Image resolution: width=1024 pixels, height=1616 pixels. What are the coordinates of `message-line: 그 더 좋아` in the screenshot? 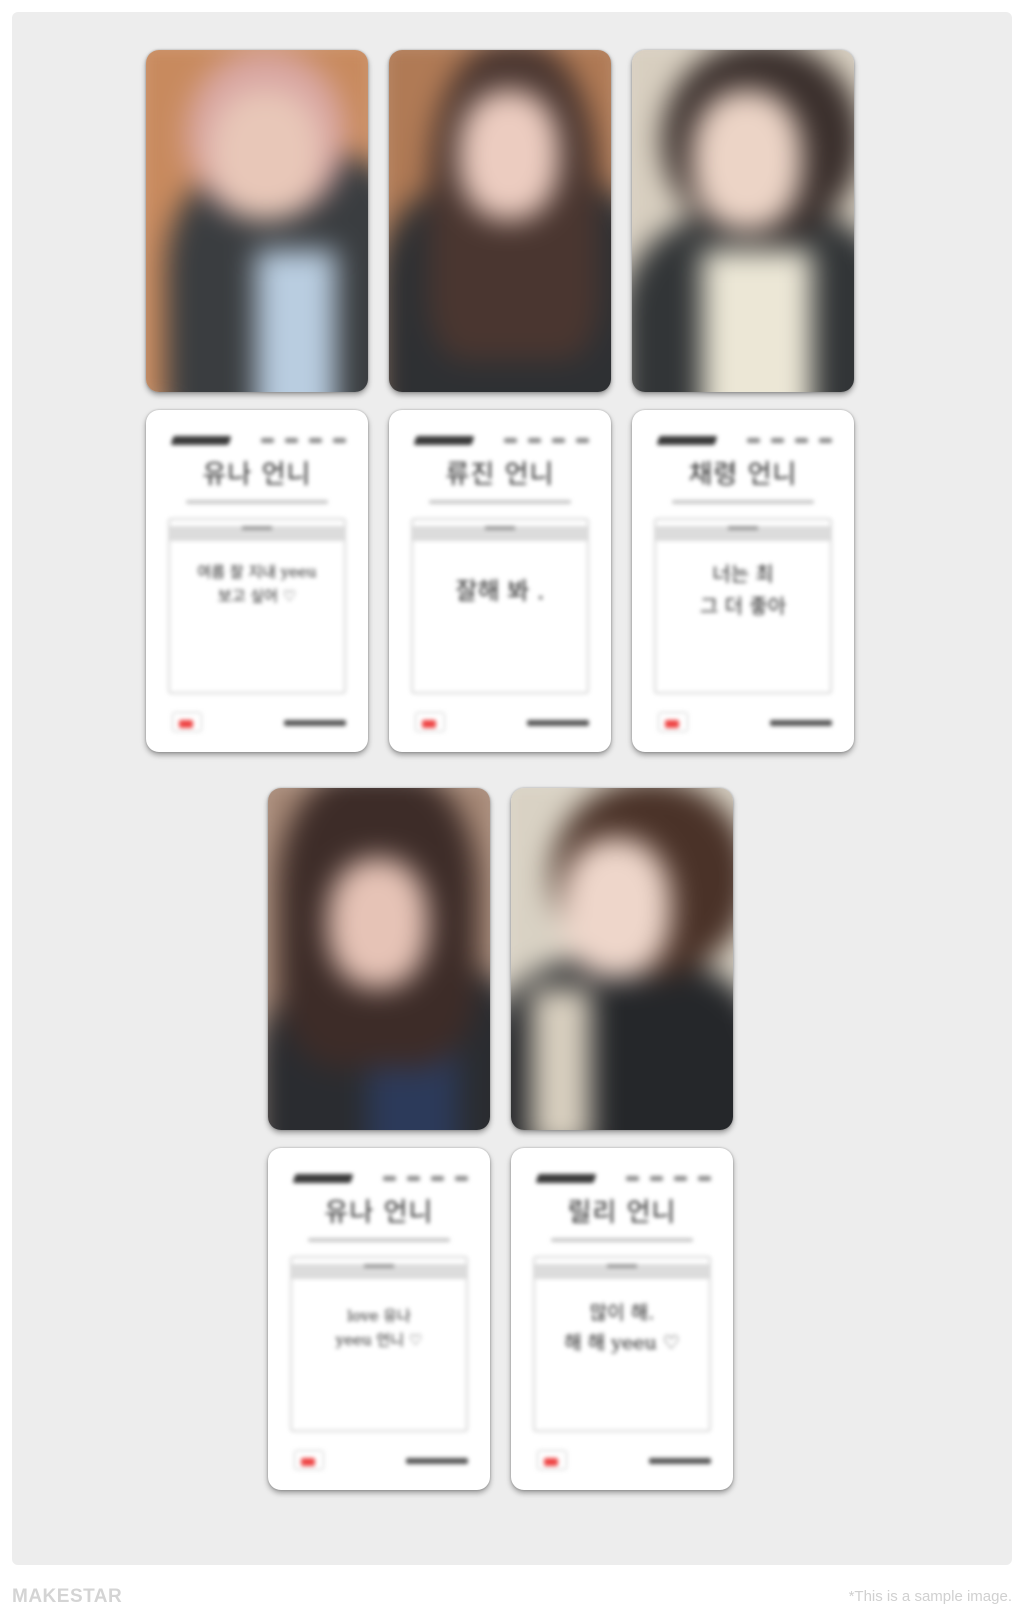 It's located at (743, 606).